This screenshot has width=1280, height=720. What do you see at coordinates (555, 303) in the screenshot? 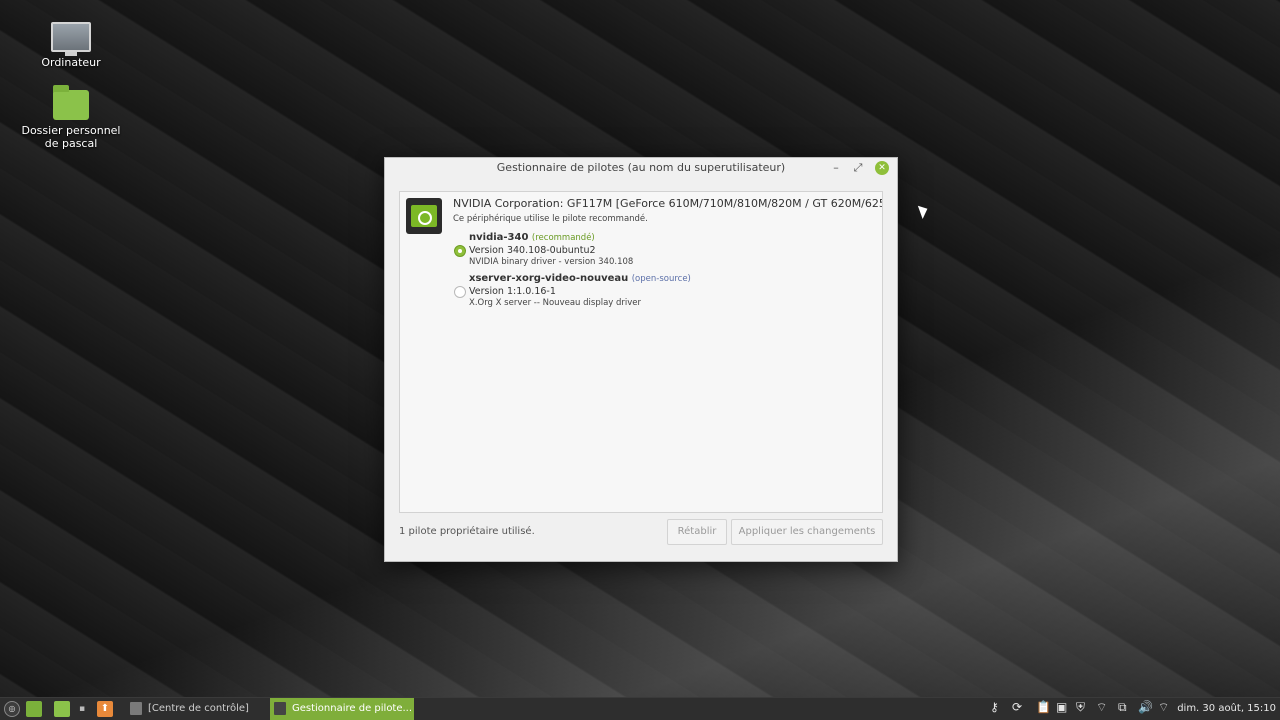
I see `driver-description: X.Org X server -- Nouveau display driver` at bounding box center [555, 303].